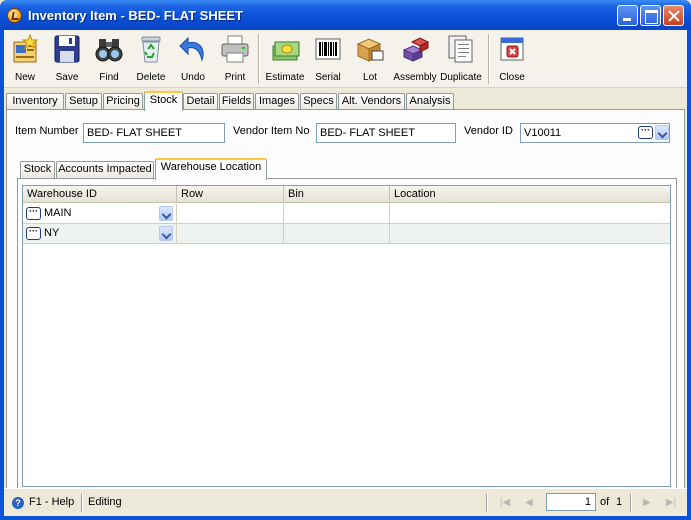 This screenshot has height=520, width=691. I want to click on help-shortcut-text: F1 - Help, so click(51, 502).